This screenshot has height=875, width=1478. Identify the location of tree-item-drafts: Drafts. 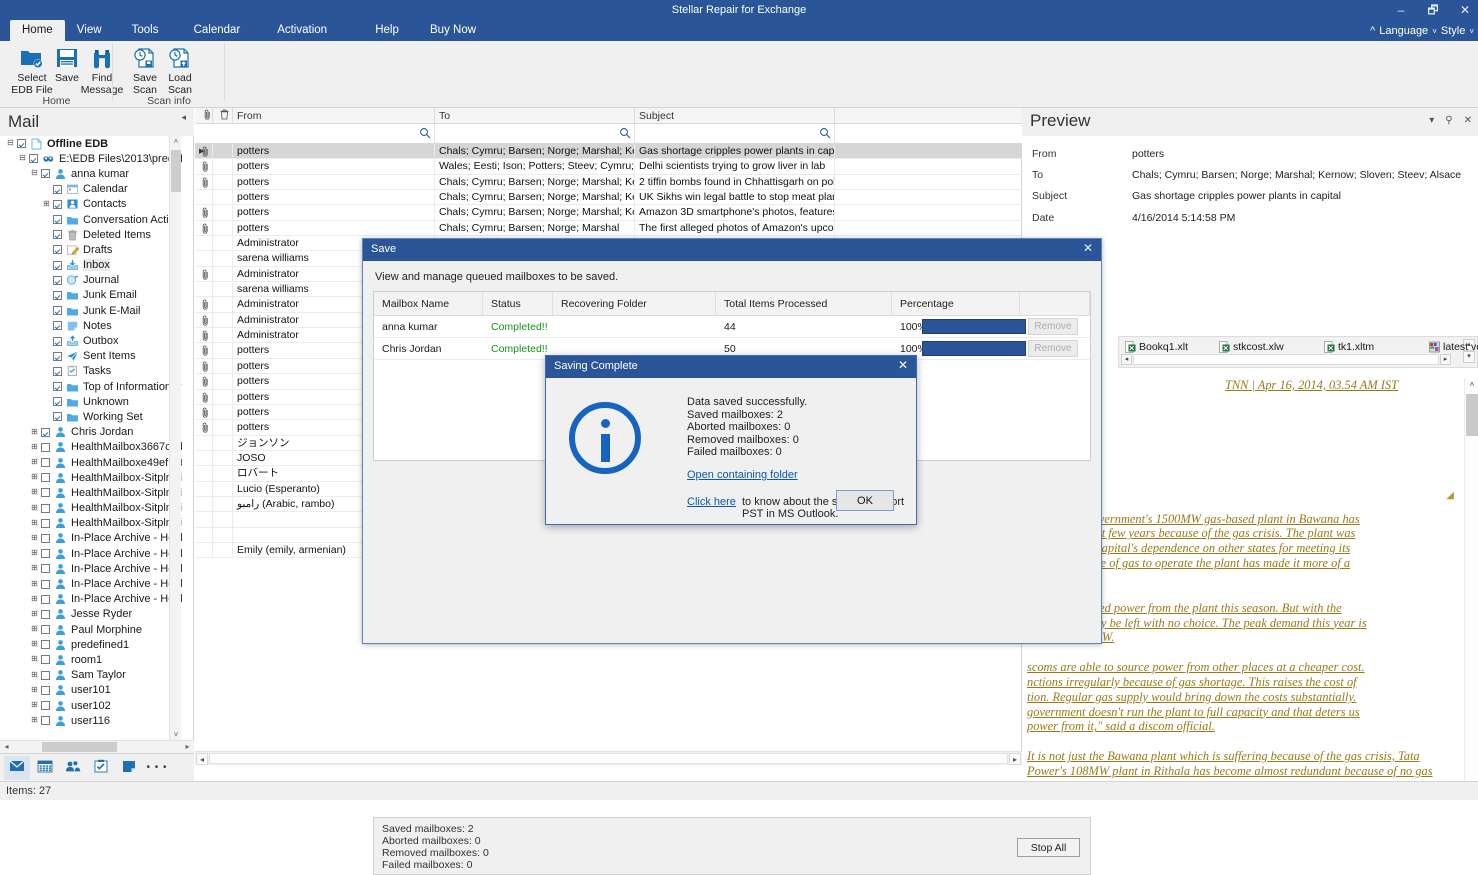
(91, 249).